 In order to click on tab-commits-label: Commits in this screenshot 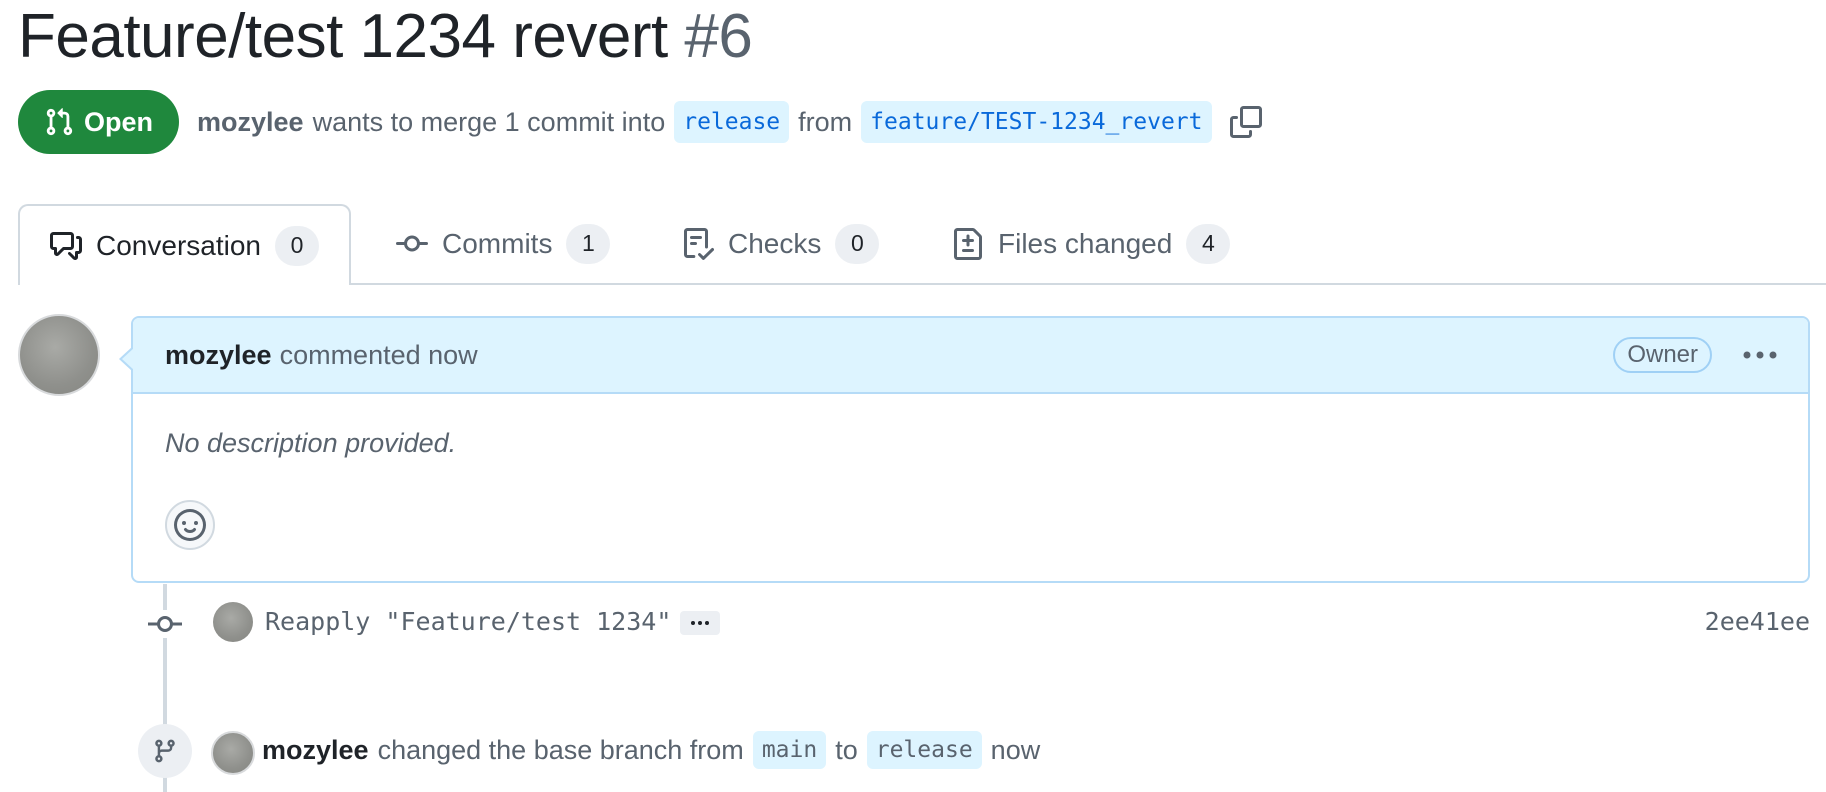, I will do `click(497, 243)`.